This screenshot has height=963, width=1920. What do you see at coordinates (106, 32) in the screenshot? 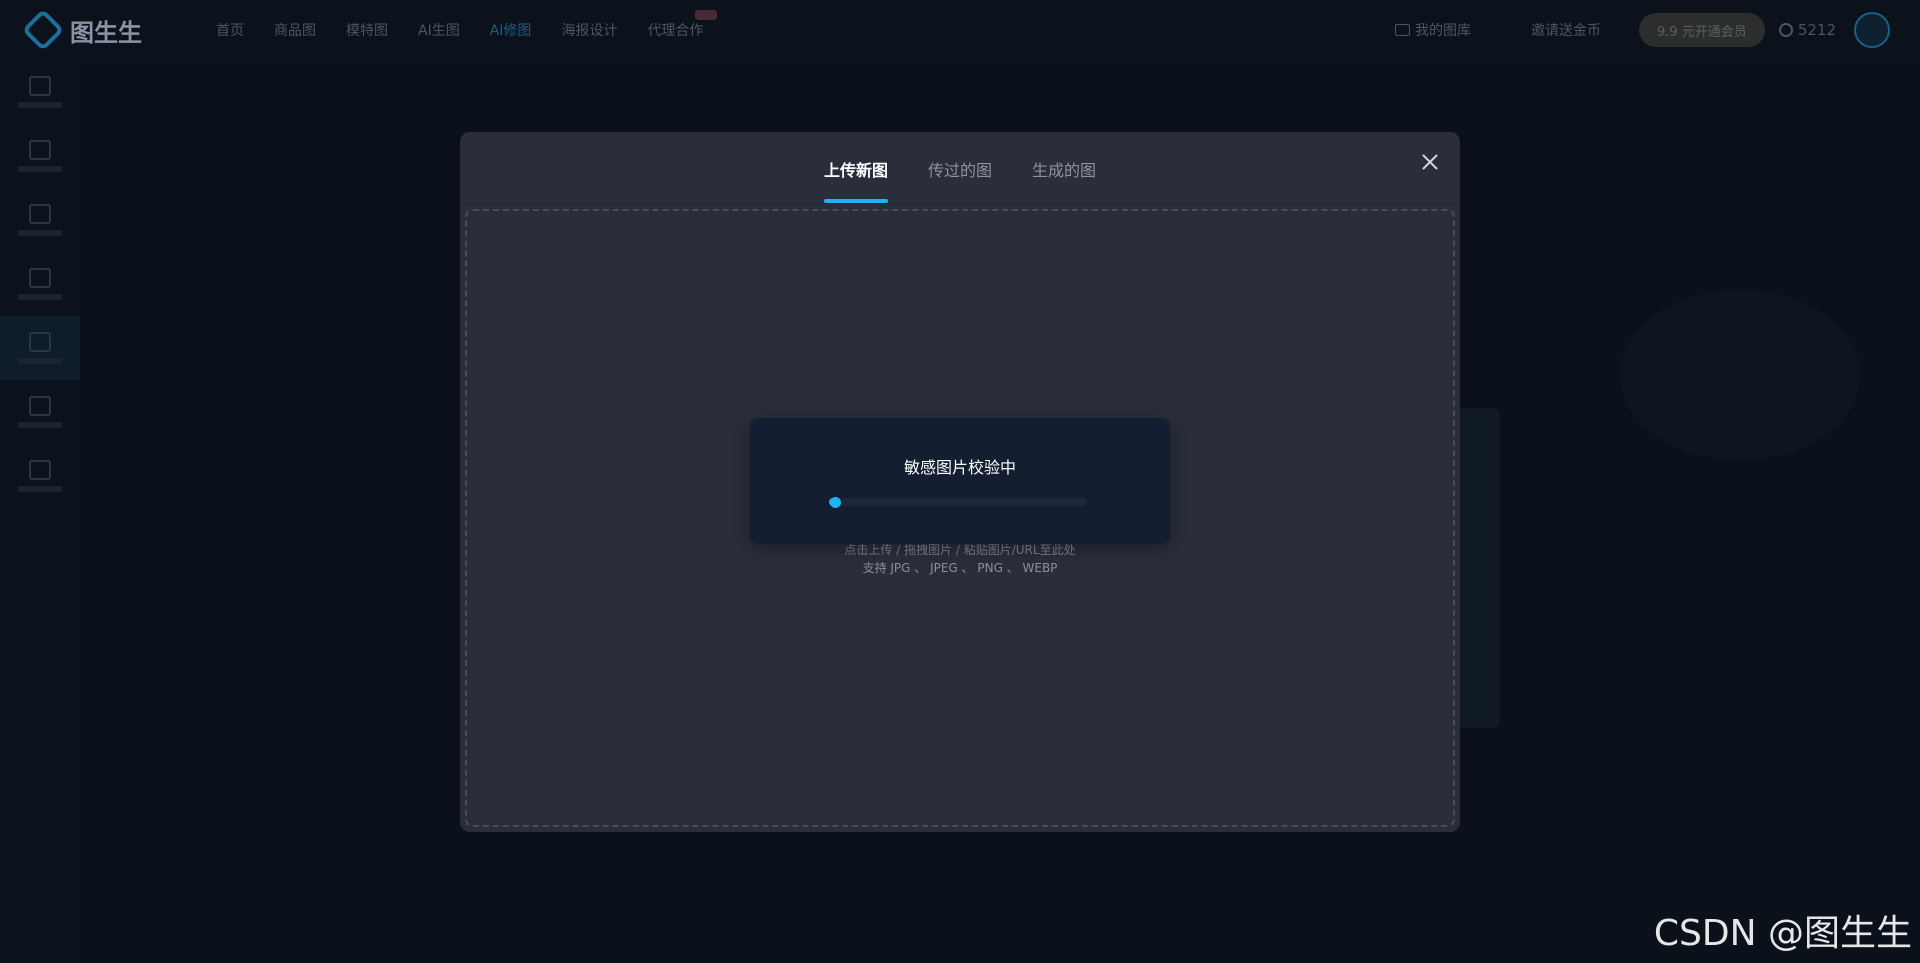
I see `brand-name: 图生生` at bounding box center [106, 32].